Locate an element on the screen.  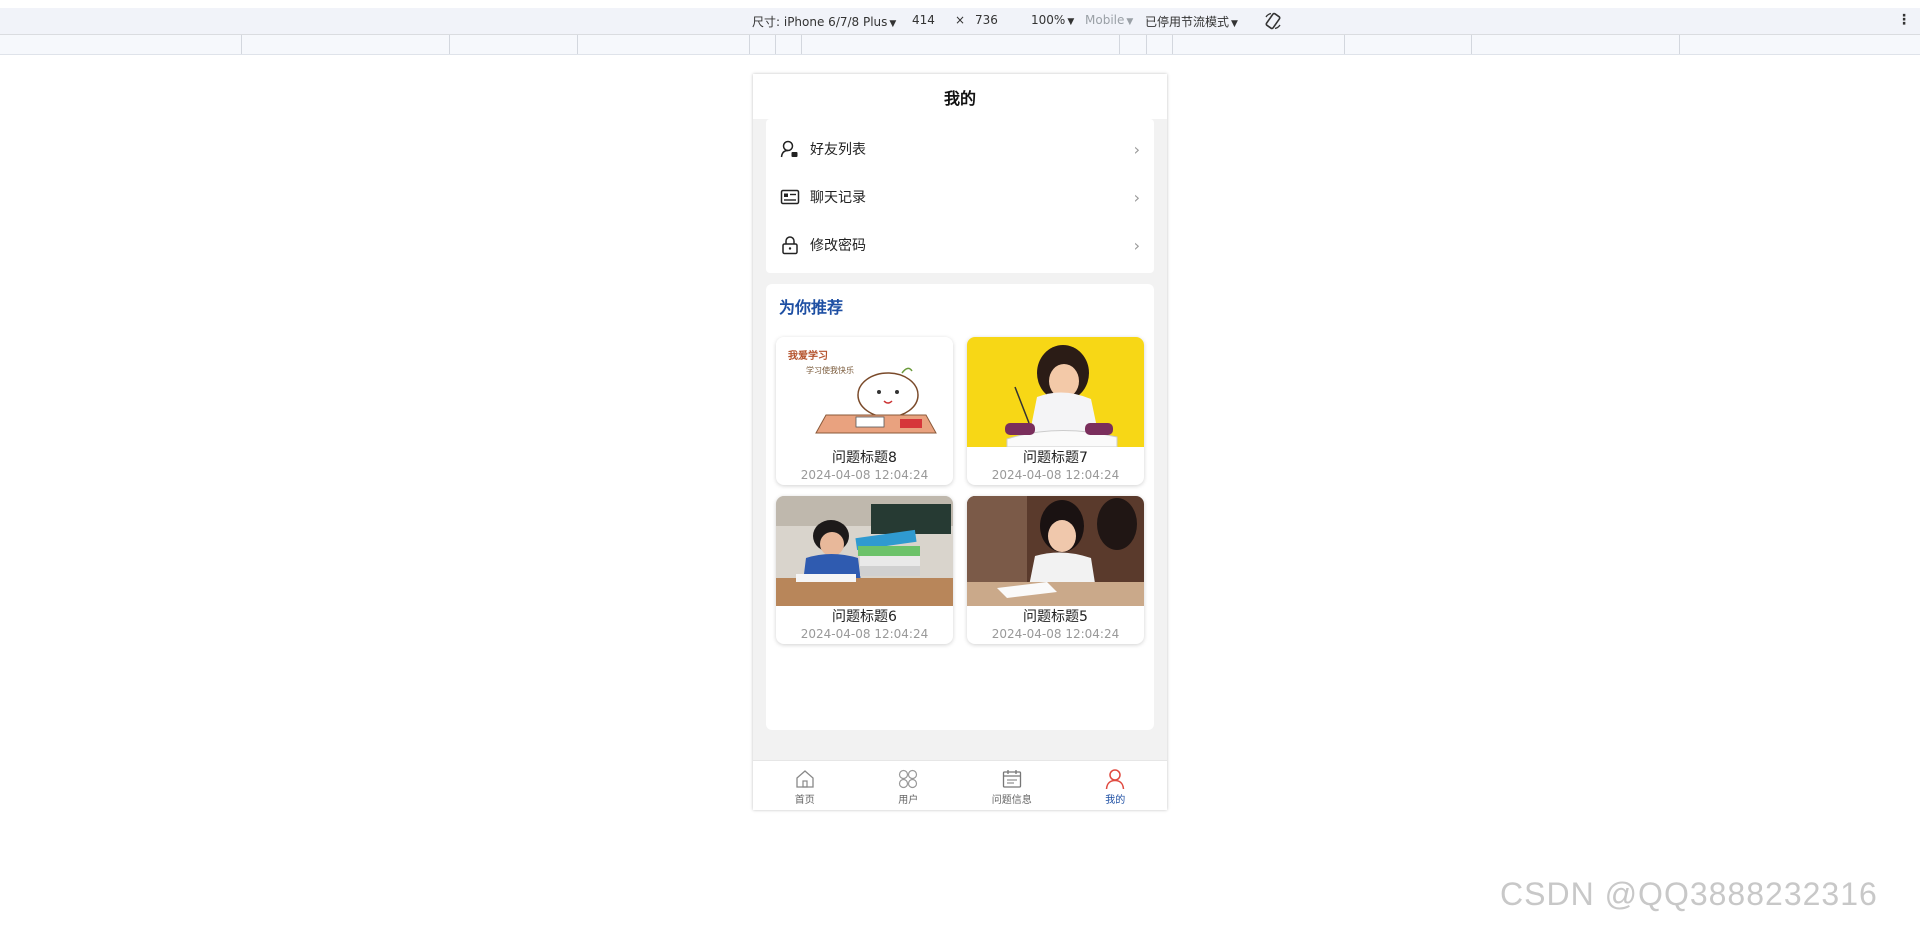
post-card: 我爱学习 学习使我快乐 问题标题8 2024-04-08 12:04:24 is located at coordinates (864, 411).